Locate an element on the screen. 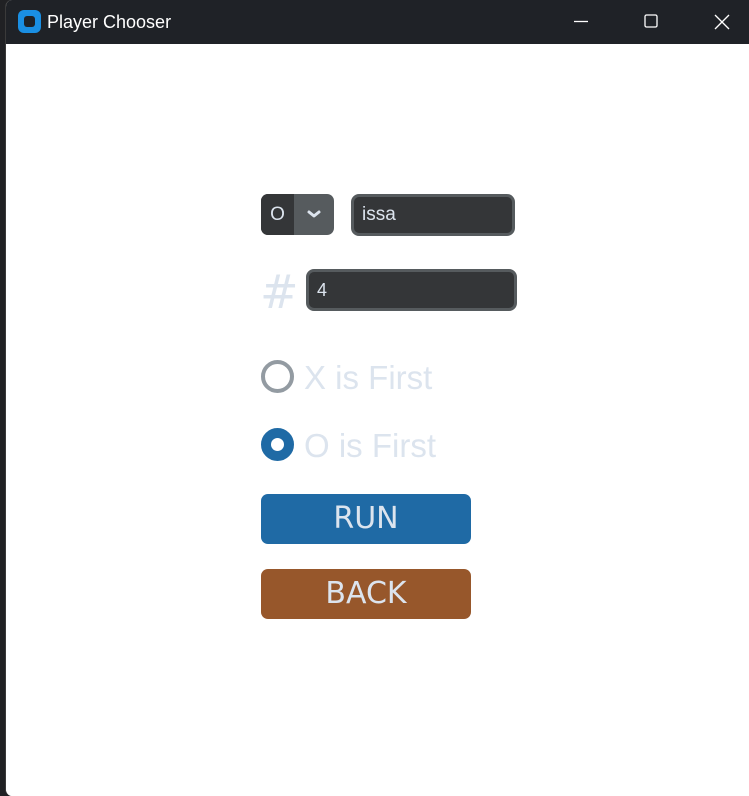 Image resolution: width=749 pixels, height=796 pixels. window-title: Player Chooser is located at coordinates (109, 22).